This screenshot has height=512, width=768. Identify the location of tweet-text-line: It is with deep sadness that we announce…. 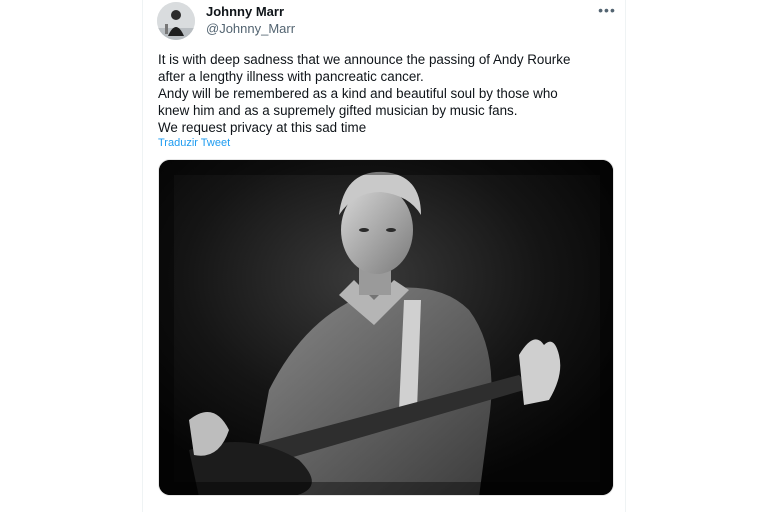
(364, 59).